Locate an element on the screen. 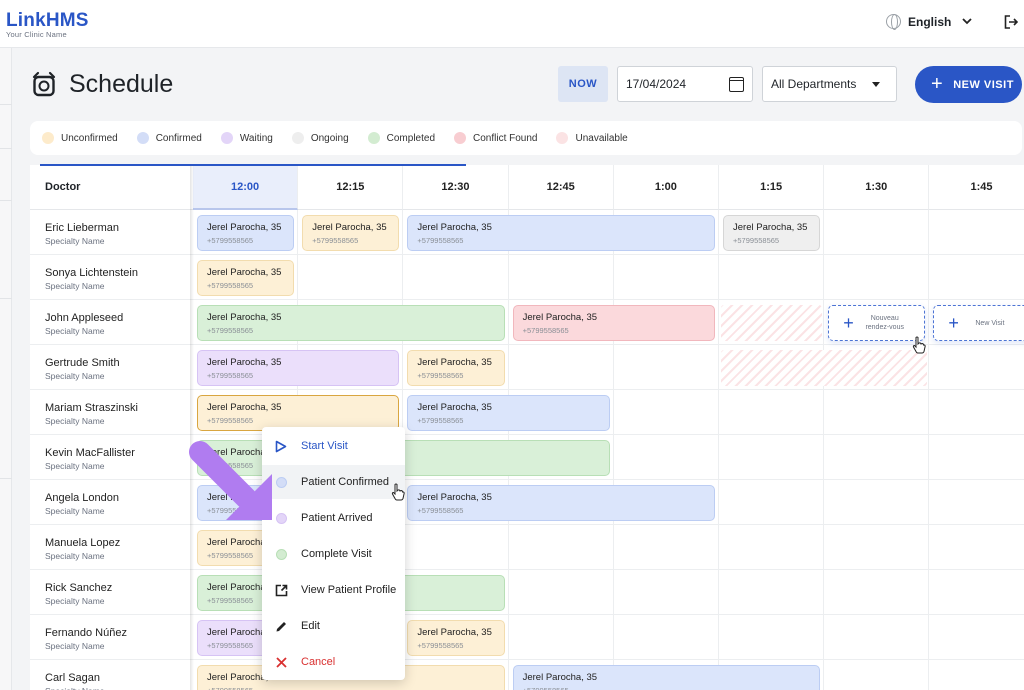 The height and width of the screenshot is (690, 1024). time-column-header: 12:15 is located at coordinates (351, 187).